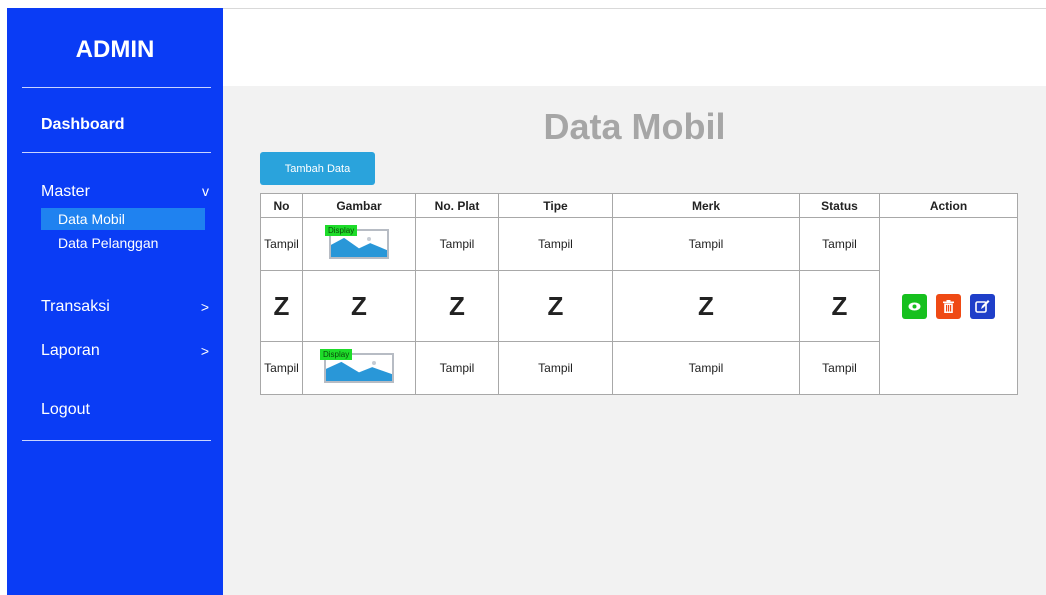  Describe the element at coordinates (205, 191) in the screenshot. I see `chevron-down-icon: v` at that location.